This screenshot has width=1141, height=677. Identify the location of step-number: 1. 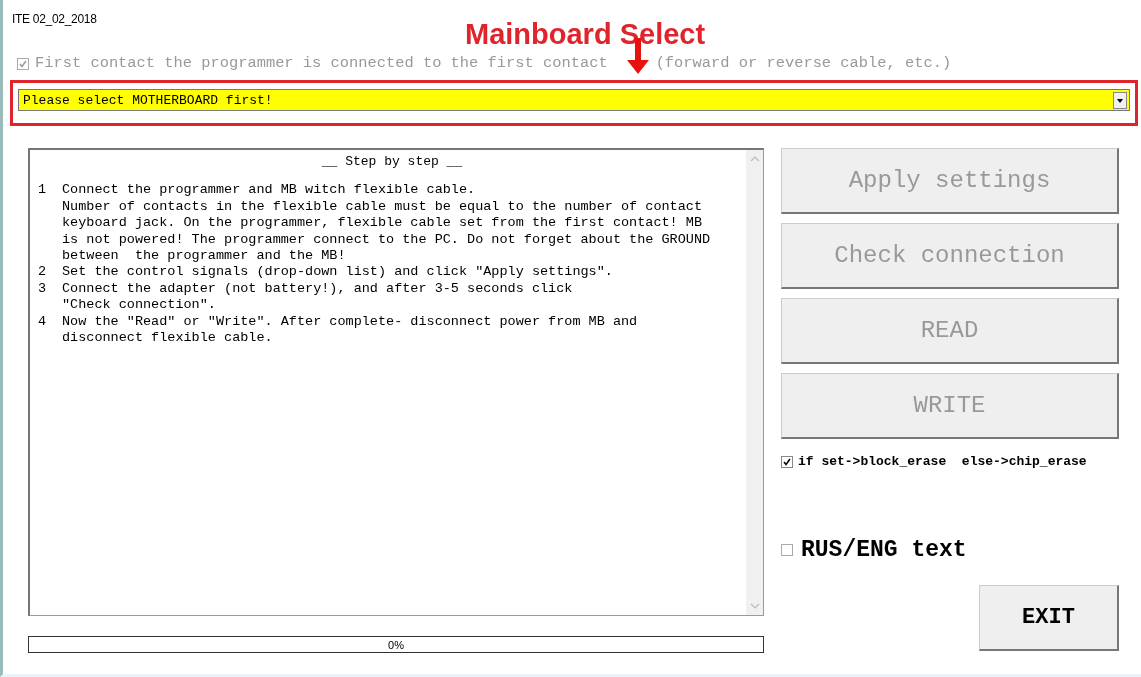
(43, 191).